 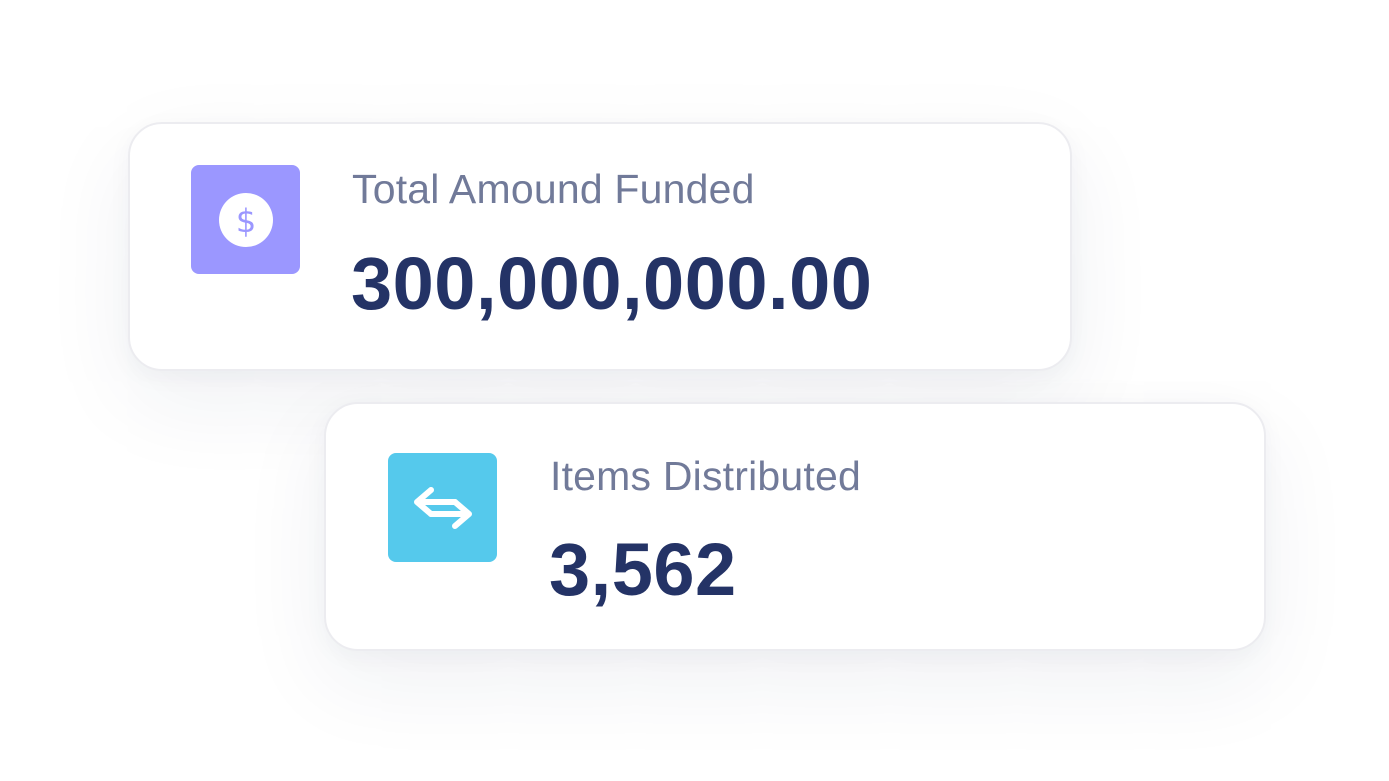 I want to click on funded-icon-tile: $, so click(x=245, y=219).